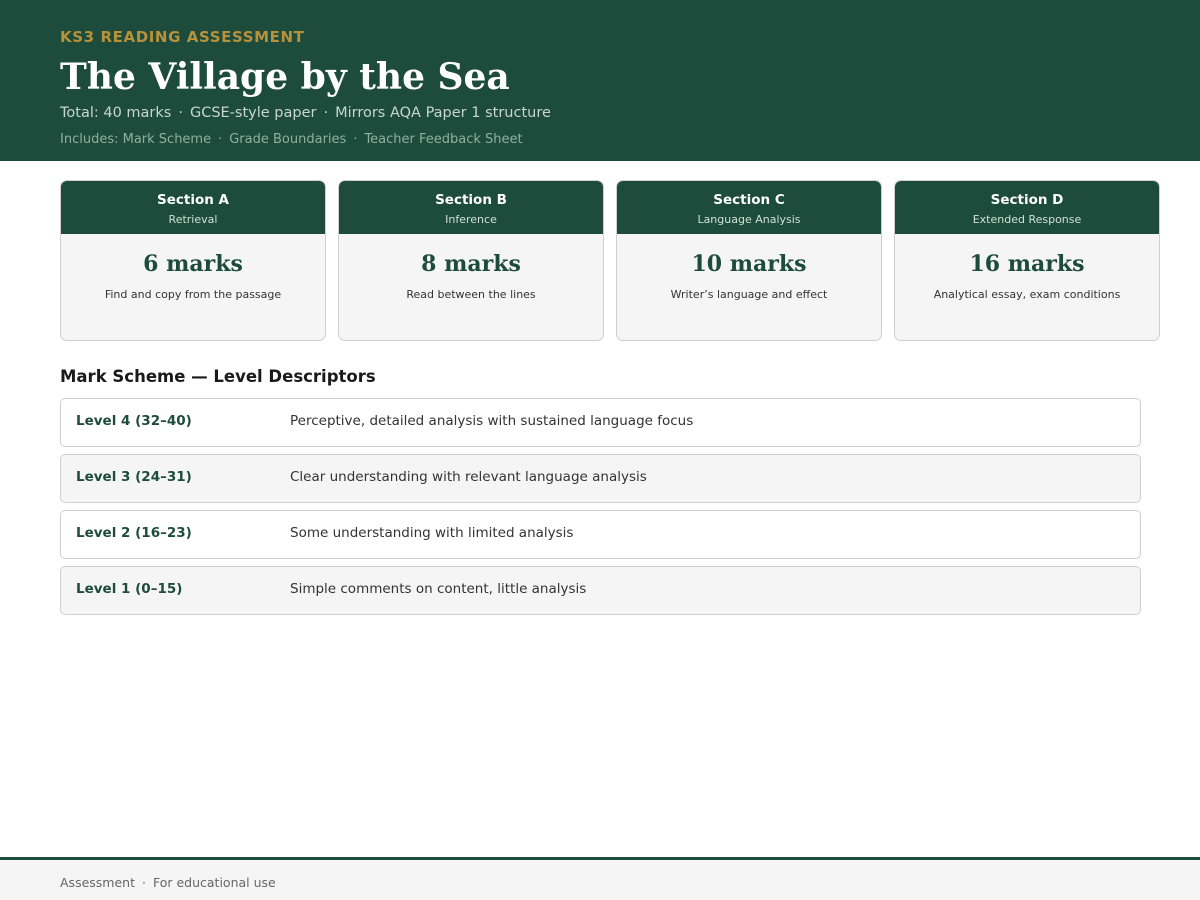 The width and height of the screenshot is (1200, 900). I want to click on page-title: The Village by the Sea, so click(285, 77).